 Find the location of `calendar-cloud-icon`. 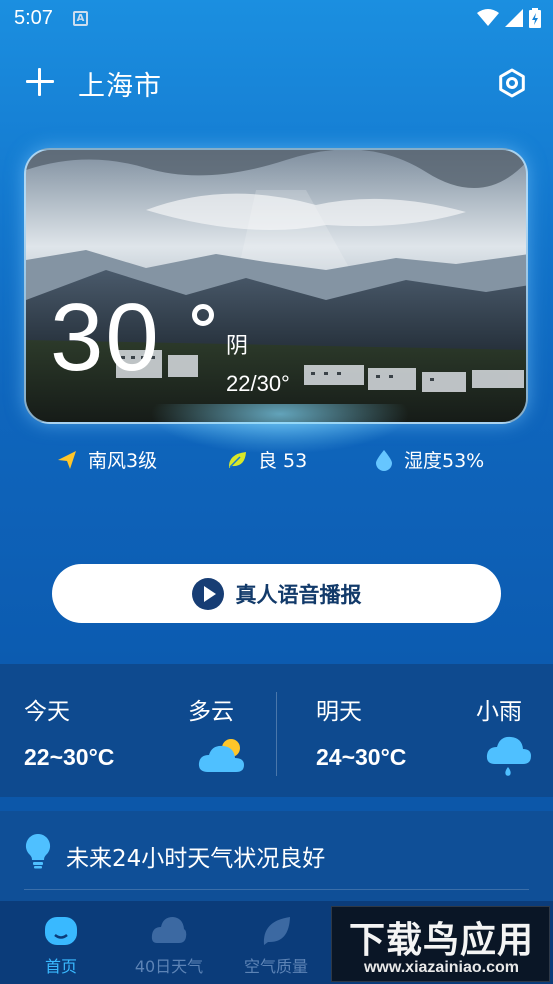

calendar-cloud-icon is located at coordinates (169, 930).